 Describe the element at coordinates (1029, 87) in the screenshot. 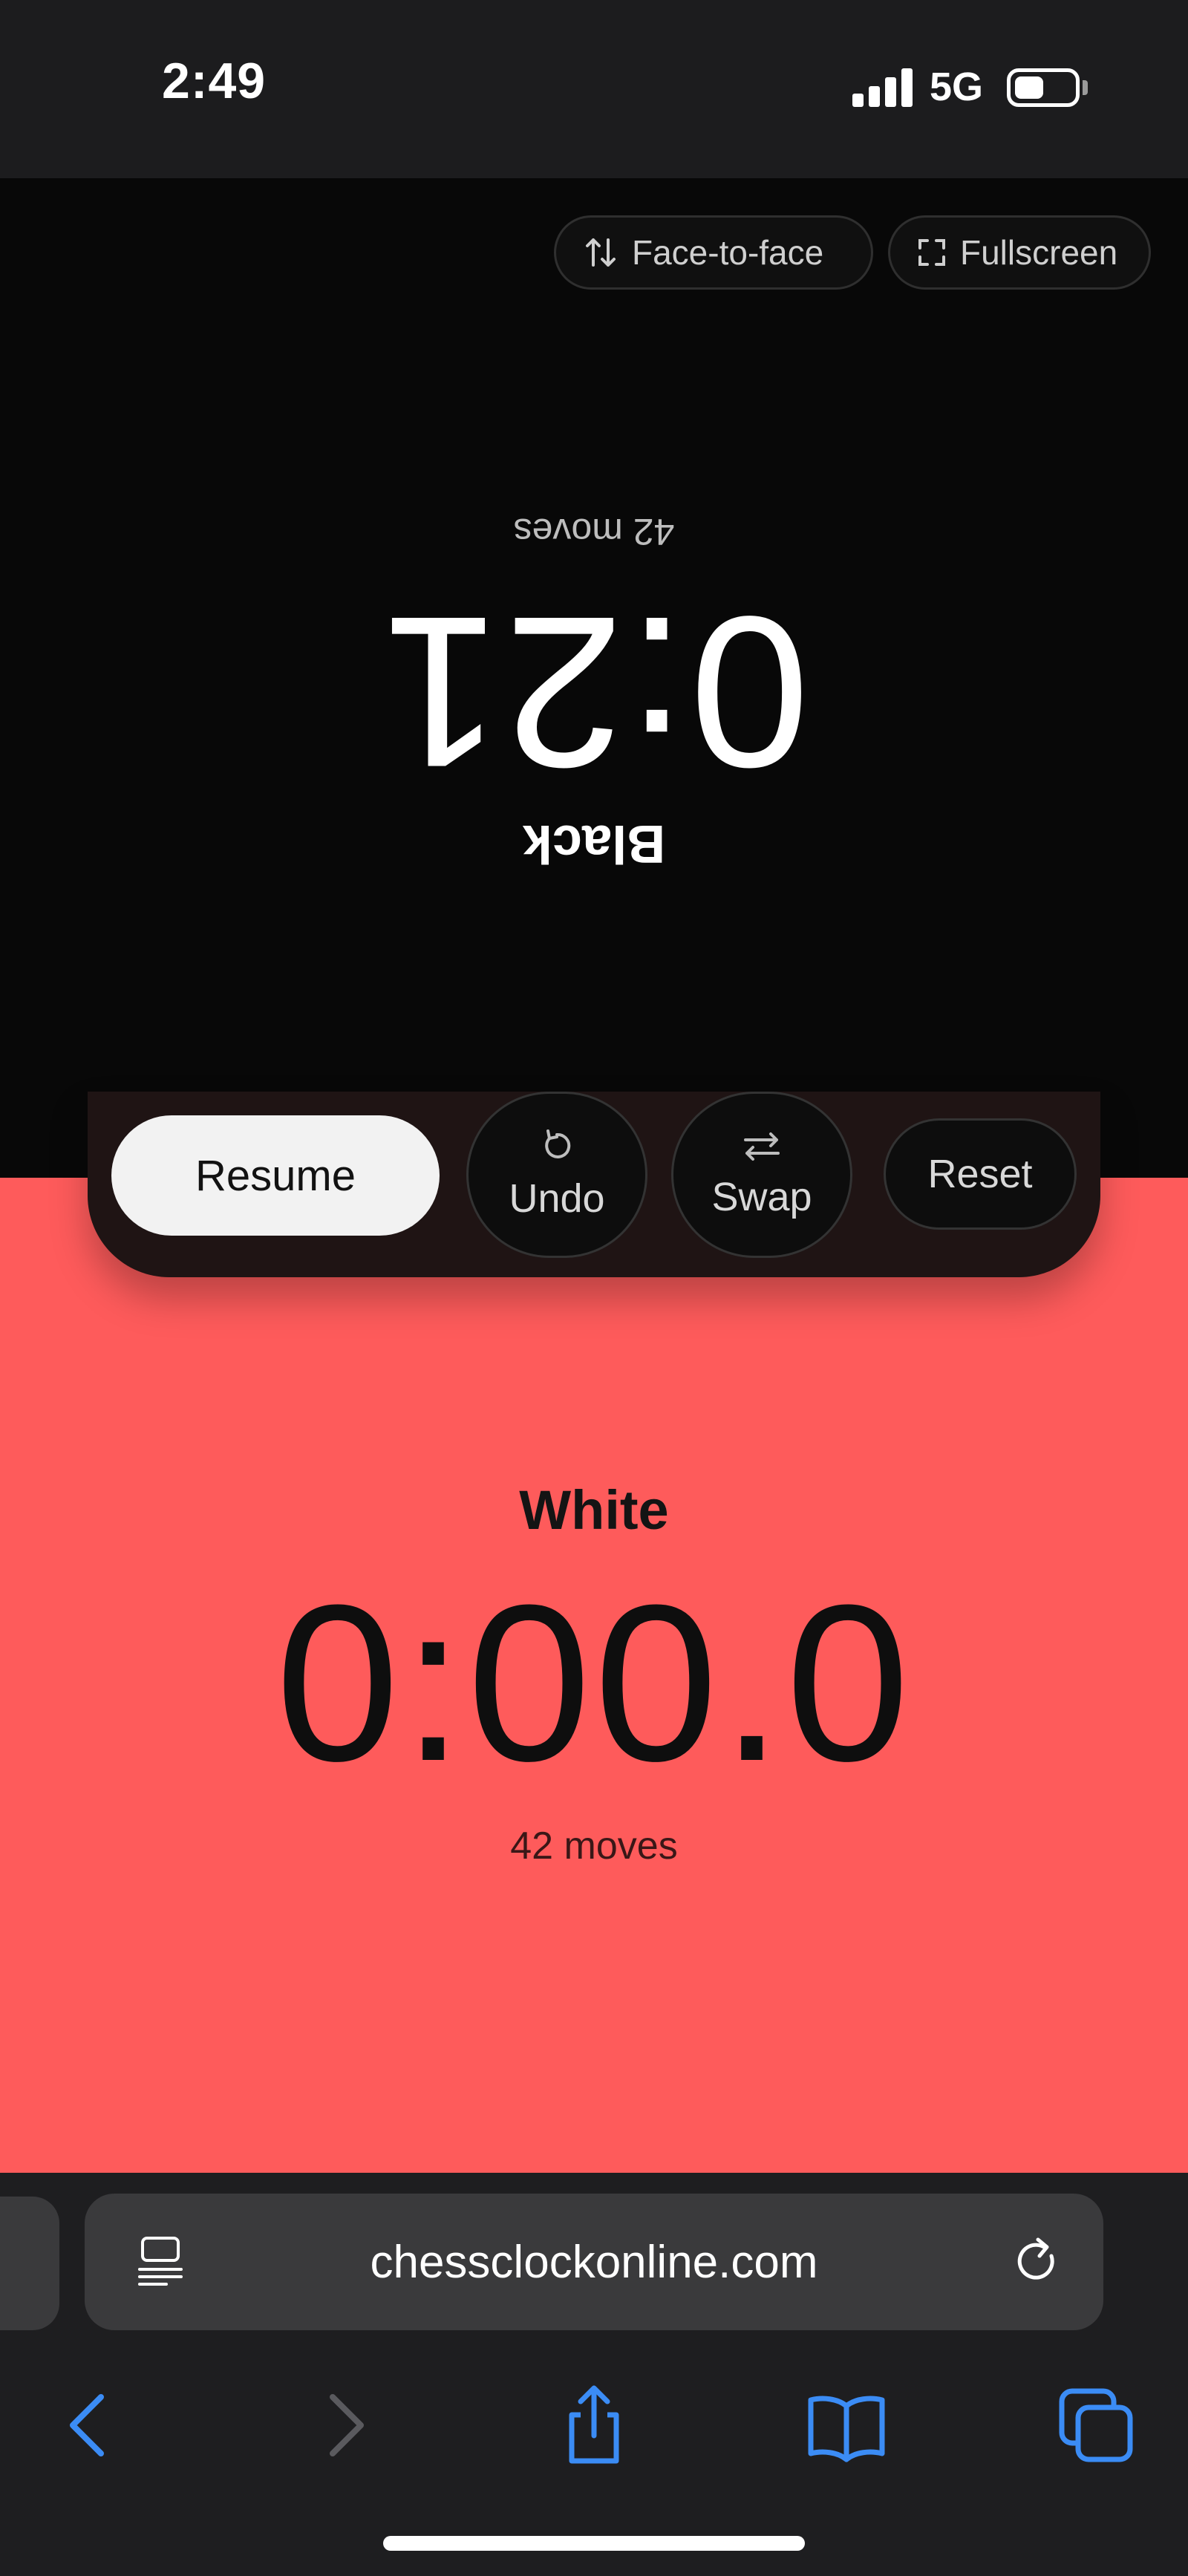

I see `battery-fill` at that location.